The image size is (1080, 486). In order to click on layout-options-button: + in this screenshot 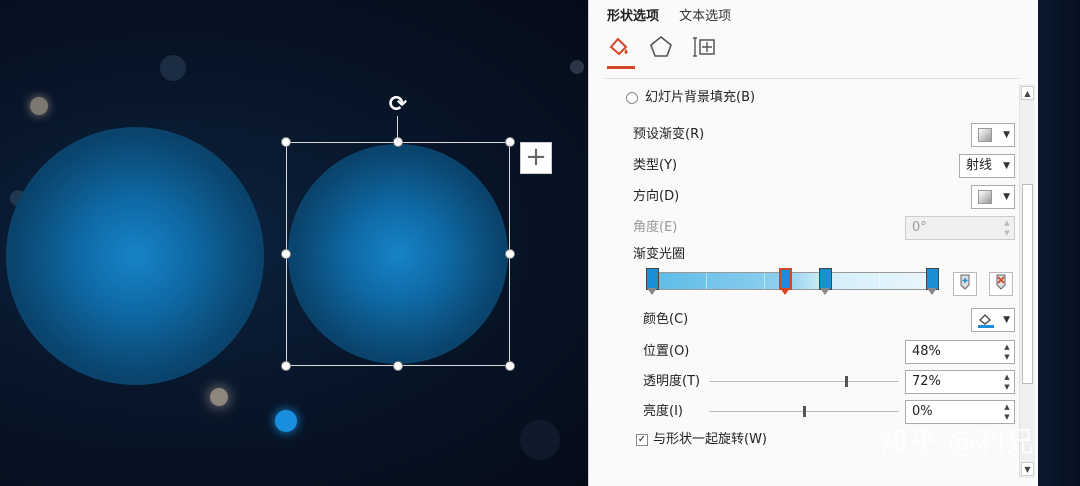, I will do `click(536, 158)`.